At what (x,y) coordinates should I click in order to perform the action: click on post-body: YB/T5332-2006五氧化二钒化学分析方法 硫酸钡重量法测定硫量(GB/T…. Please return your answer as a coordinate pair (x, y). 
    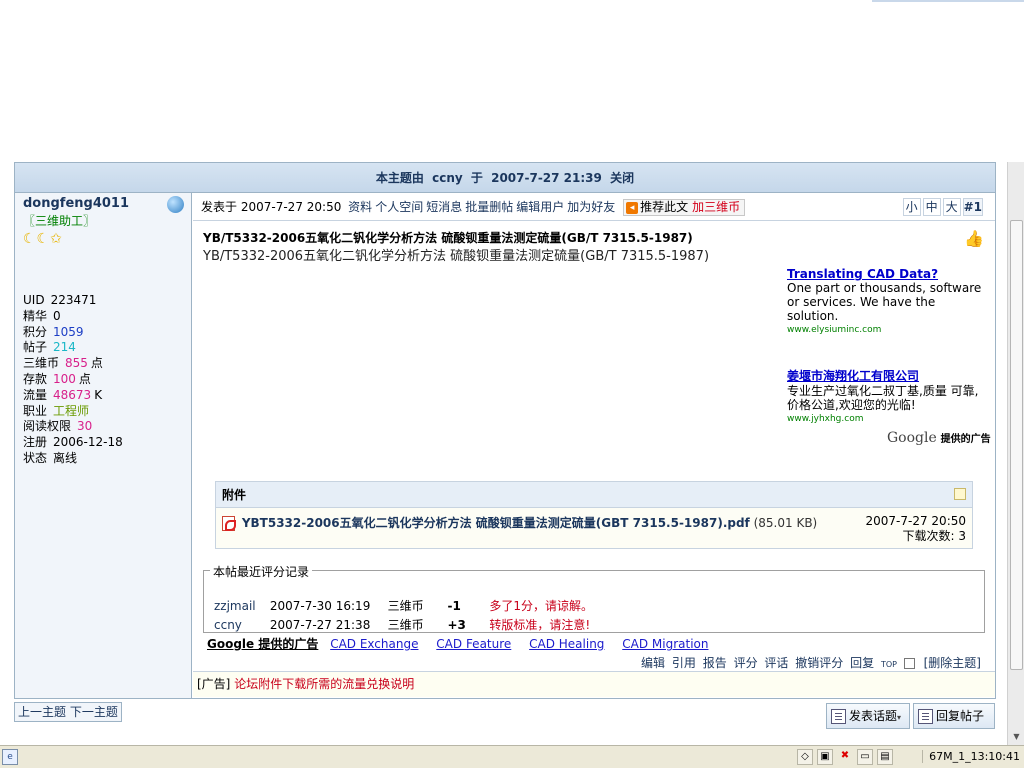
    Looking at the image, I should click on (456, 256).